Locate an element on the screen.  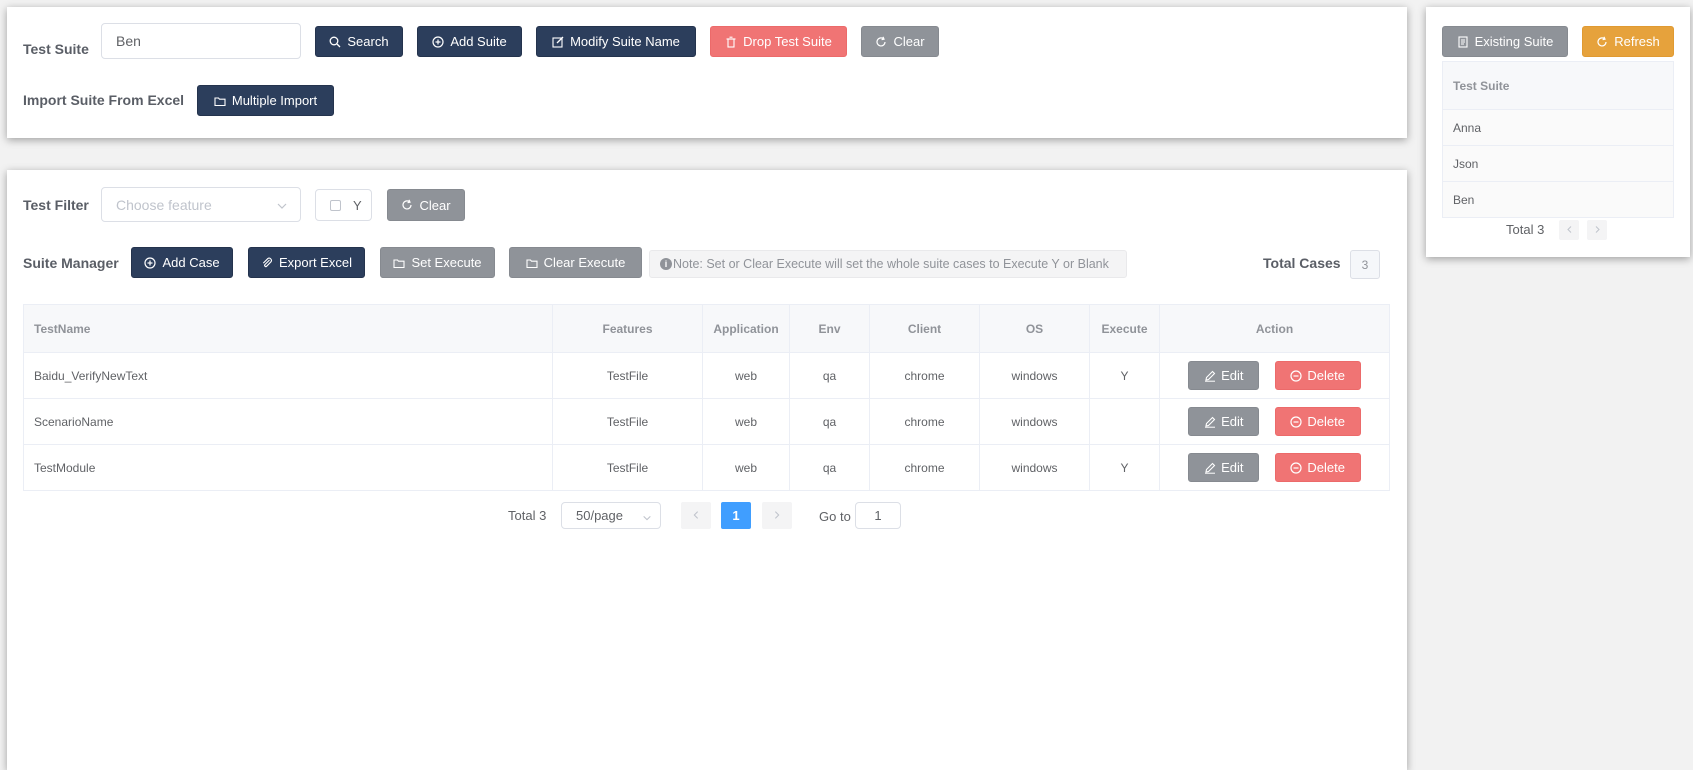
chevron-left-icon is located at coordinates (1569, 230).